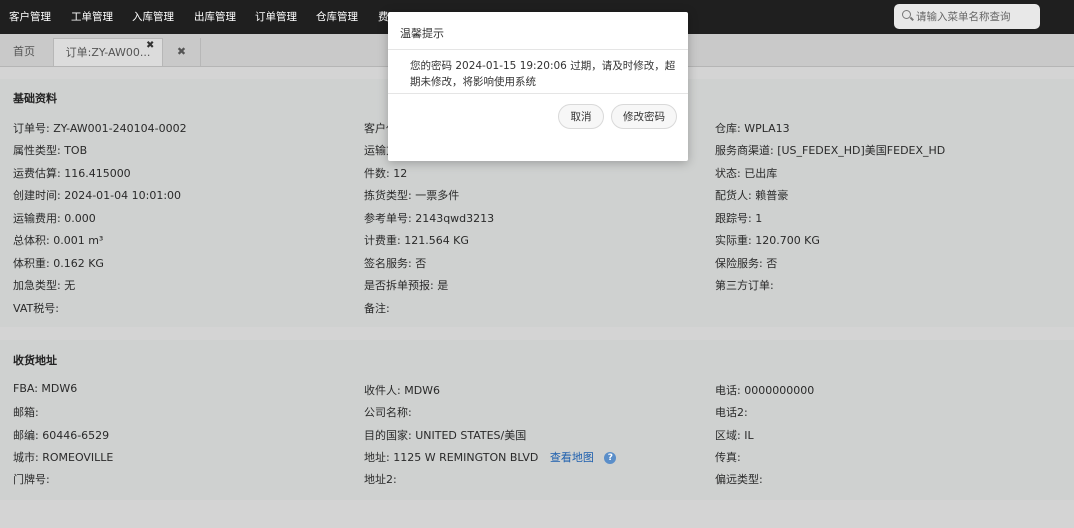 This screenshot has width=1074, height=528. I want to click on street-address: 地址: 1125 W REMINGTON BLVD 查看地图 ?, so click(490, 457).